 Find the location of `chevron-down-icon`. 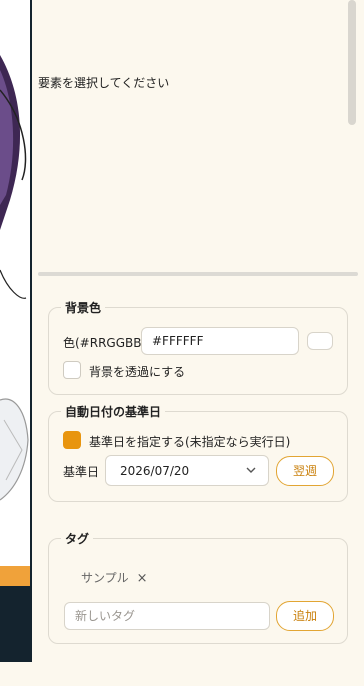

chevron-down-icon is located at coordinates (251, 470).